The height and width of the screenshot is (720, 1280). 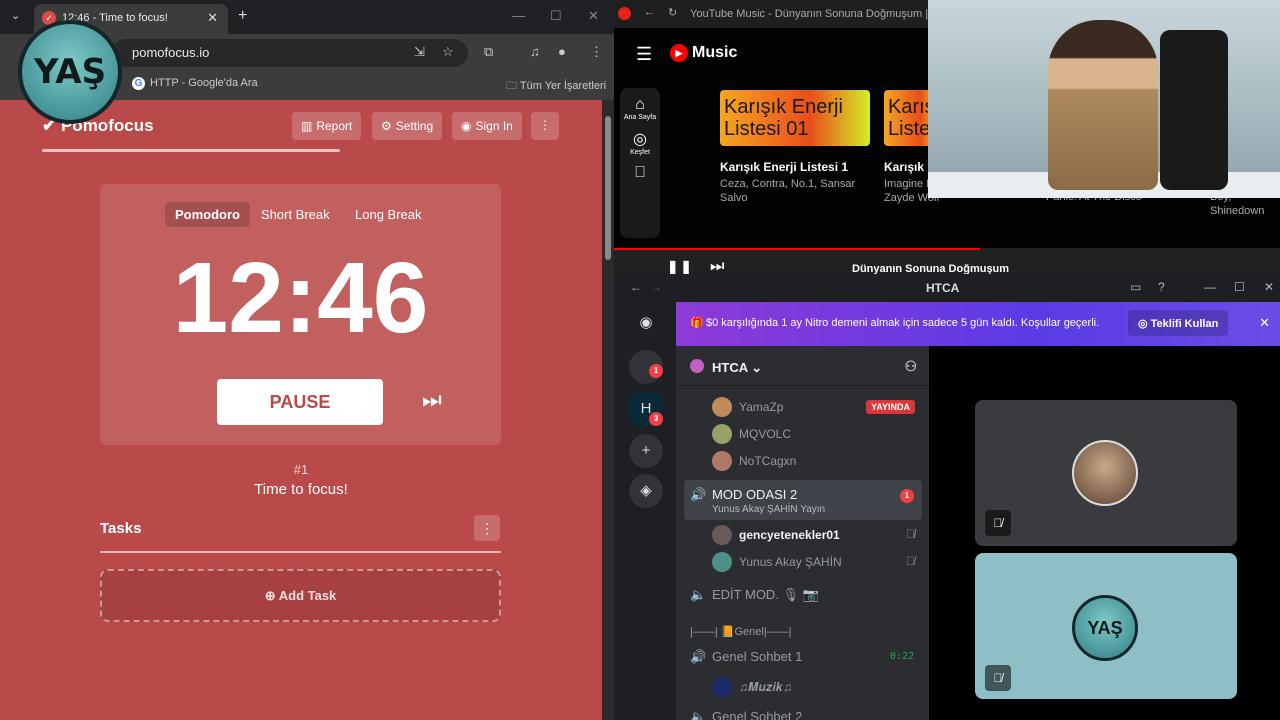 What do you see at coordinates (910, 366) in the screenshot?
I see `invite-people-icon: ⚇` at bounding box center [910, 366].